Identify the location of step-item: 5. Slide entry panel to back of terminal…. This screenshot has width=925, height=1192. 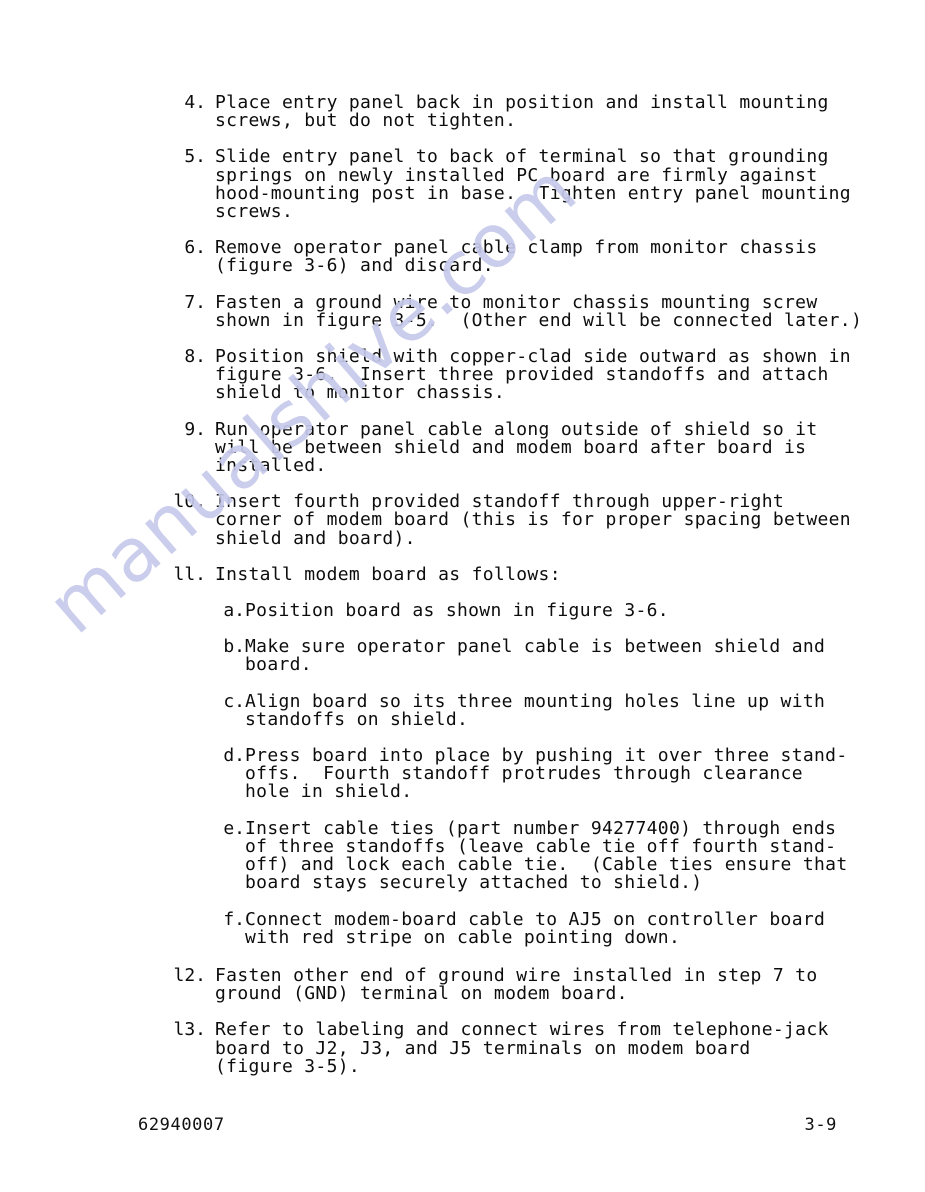
(462, 184).